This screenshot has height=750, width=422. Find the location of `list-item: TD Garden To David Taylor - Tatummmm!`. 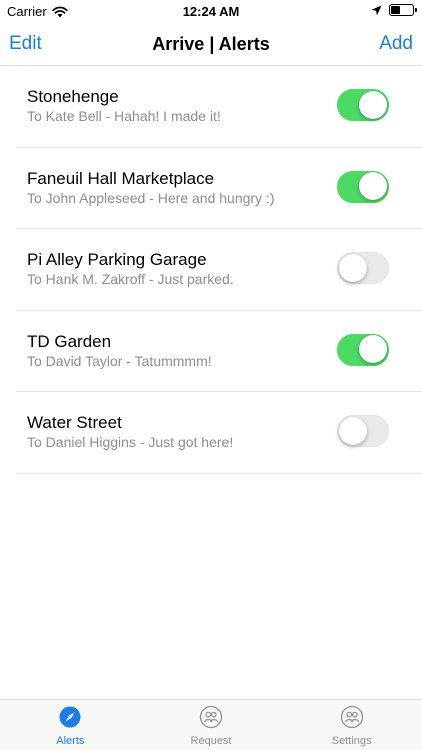

list-item: TD Garden To David Taylor - Tatummmm! is located at coordinates (219, 351).